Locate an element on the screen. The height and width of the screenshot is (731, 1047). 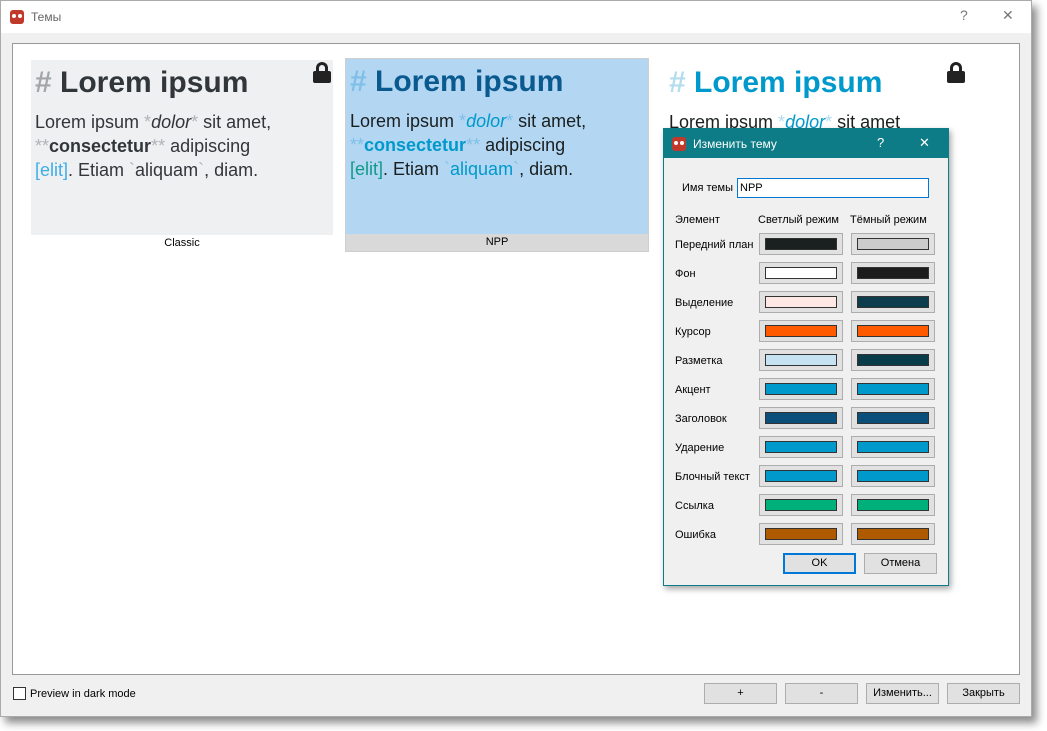
ok-button: OK is located at coordinates (819, 563).